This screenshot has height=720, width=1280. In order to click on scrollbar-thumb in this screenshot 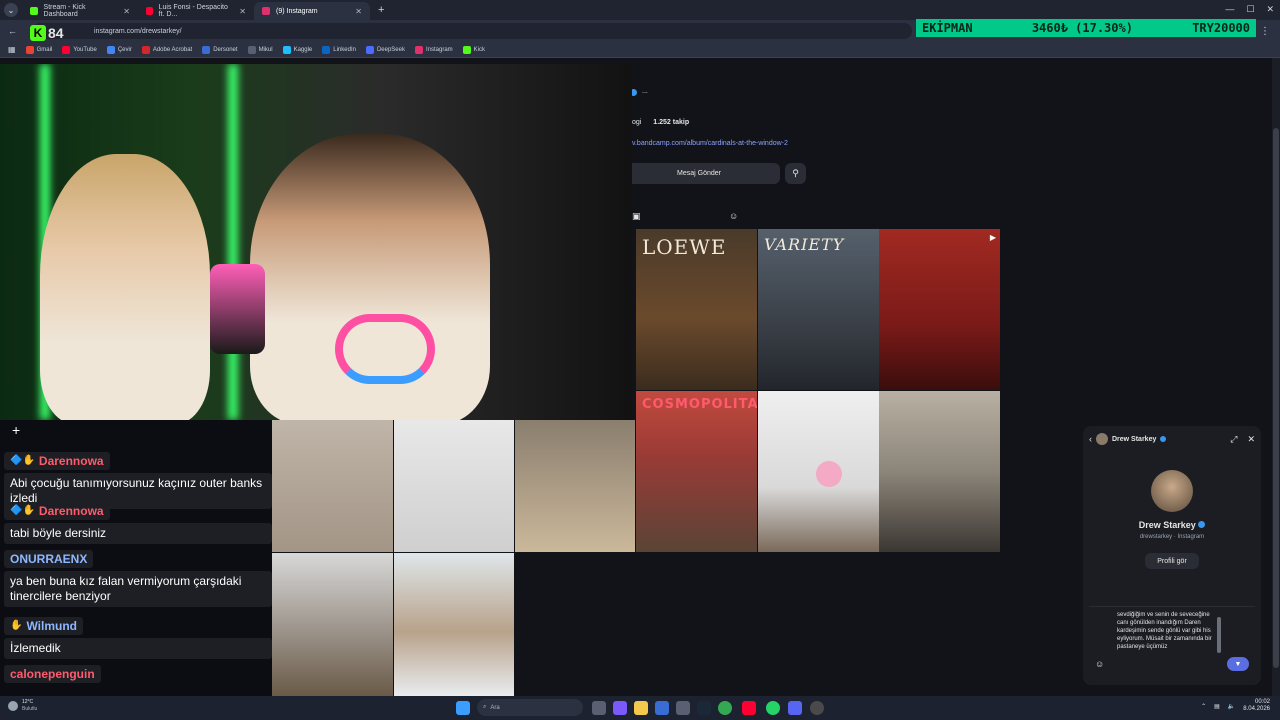, I will do `click(1276, 398)`.